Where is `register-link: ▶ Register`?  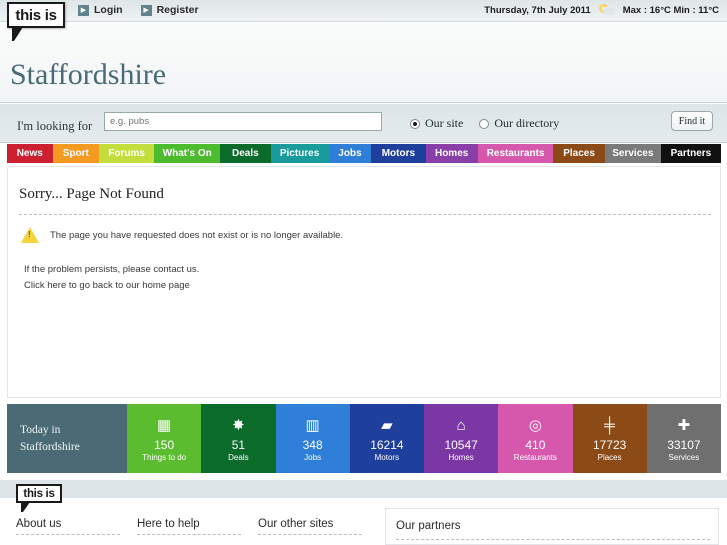
register-link: ▶ Register is located at coordinates (169, 10).